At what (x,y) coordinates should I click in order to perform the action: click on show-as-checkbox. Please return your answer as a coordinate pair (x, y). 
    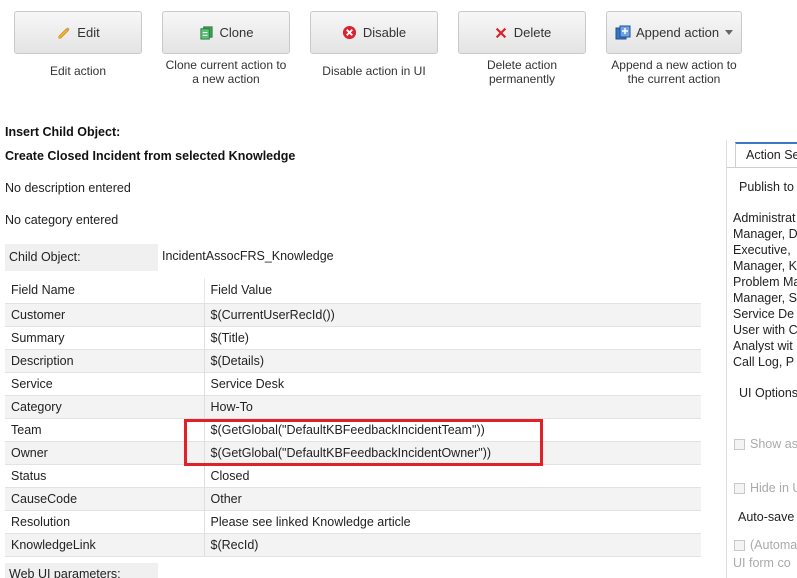
    Looking at the image, I should click on (739, 444).